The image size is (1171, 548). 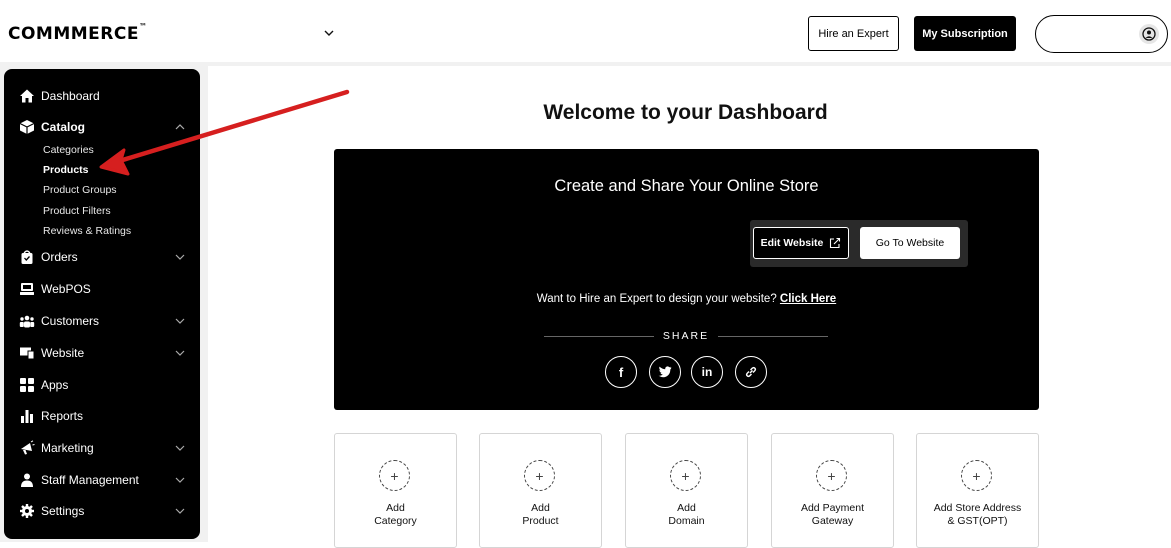 I want to click on brand-logo: COMMMERCE™, so click(x=77, y=33).